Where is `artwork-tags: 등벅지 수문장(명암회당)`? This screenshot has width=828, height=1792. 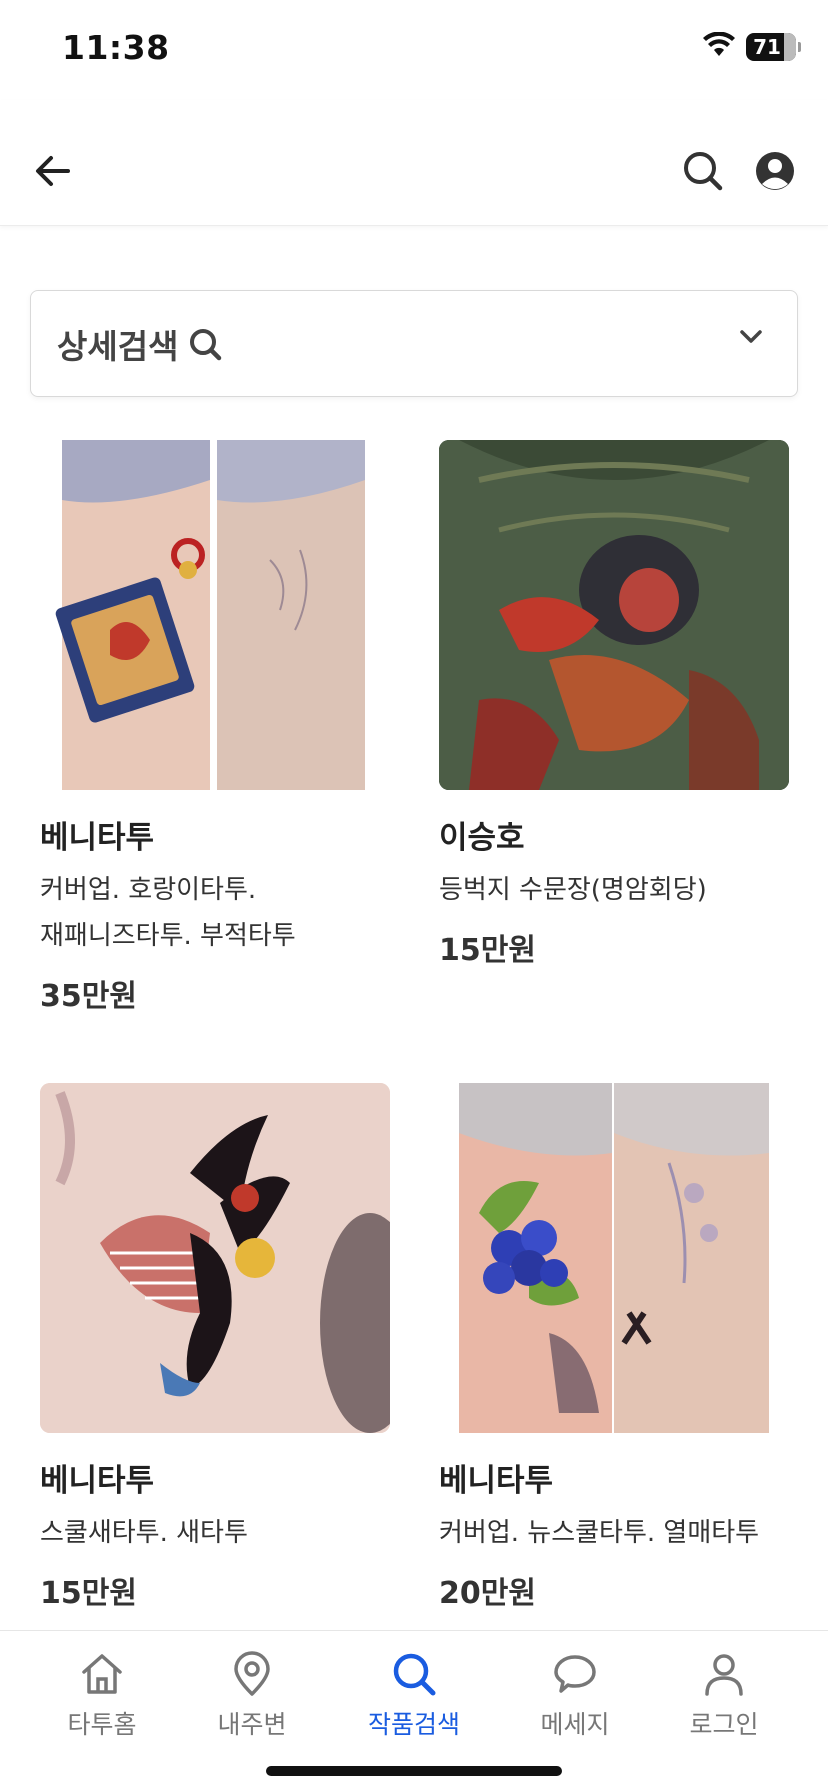
artwork-tags: 등벅지 수문장(명암회당) is located at coordinates (614, 890).